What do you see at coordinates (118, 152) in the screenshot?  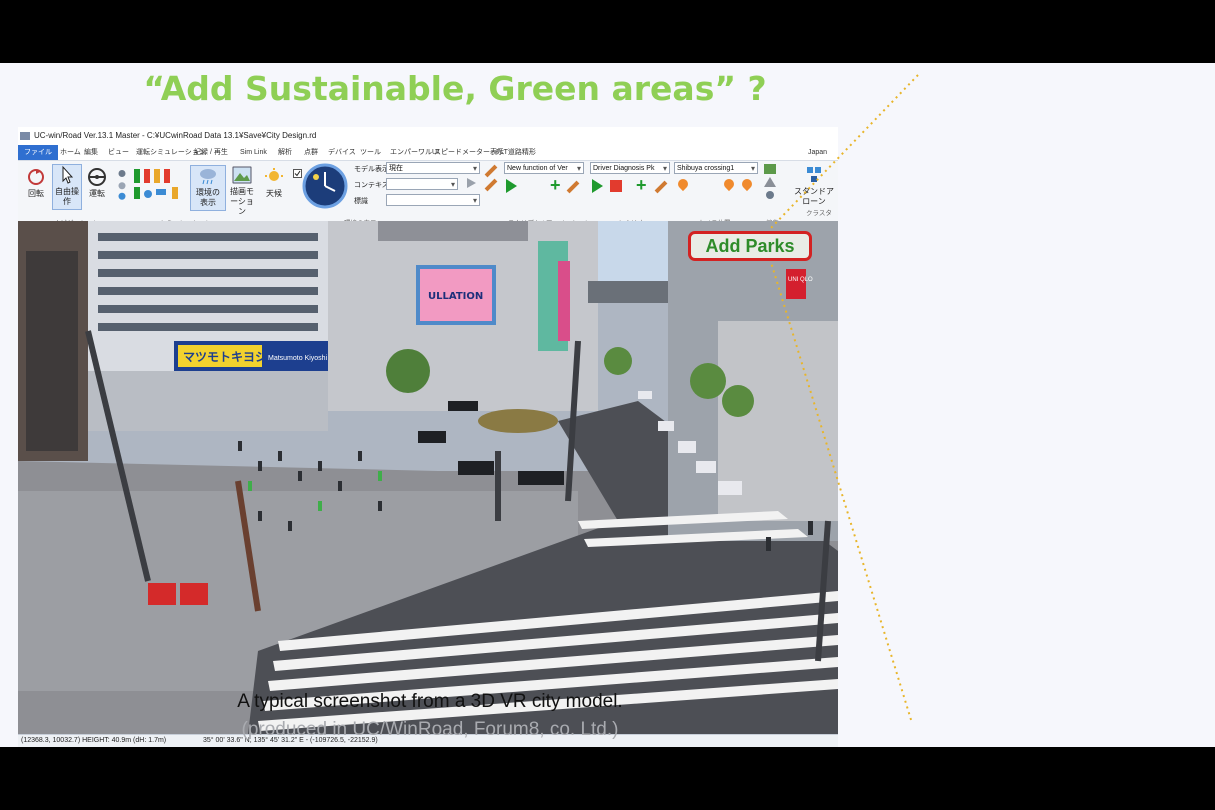 I see `tab-view: ビュー` at bounding box center [118, 152].